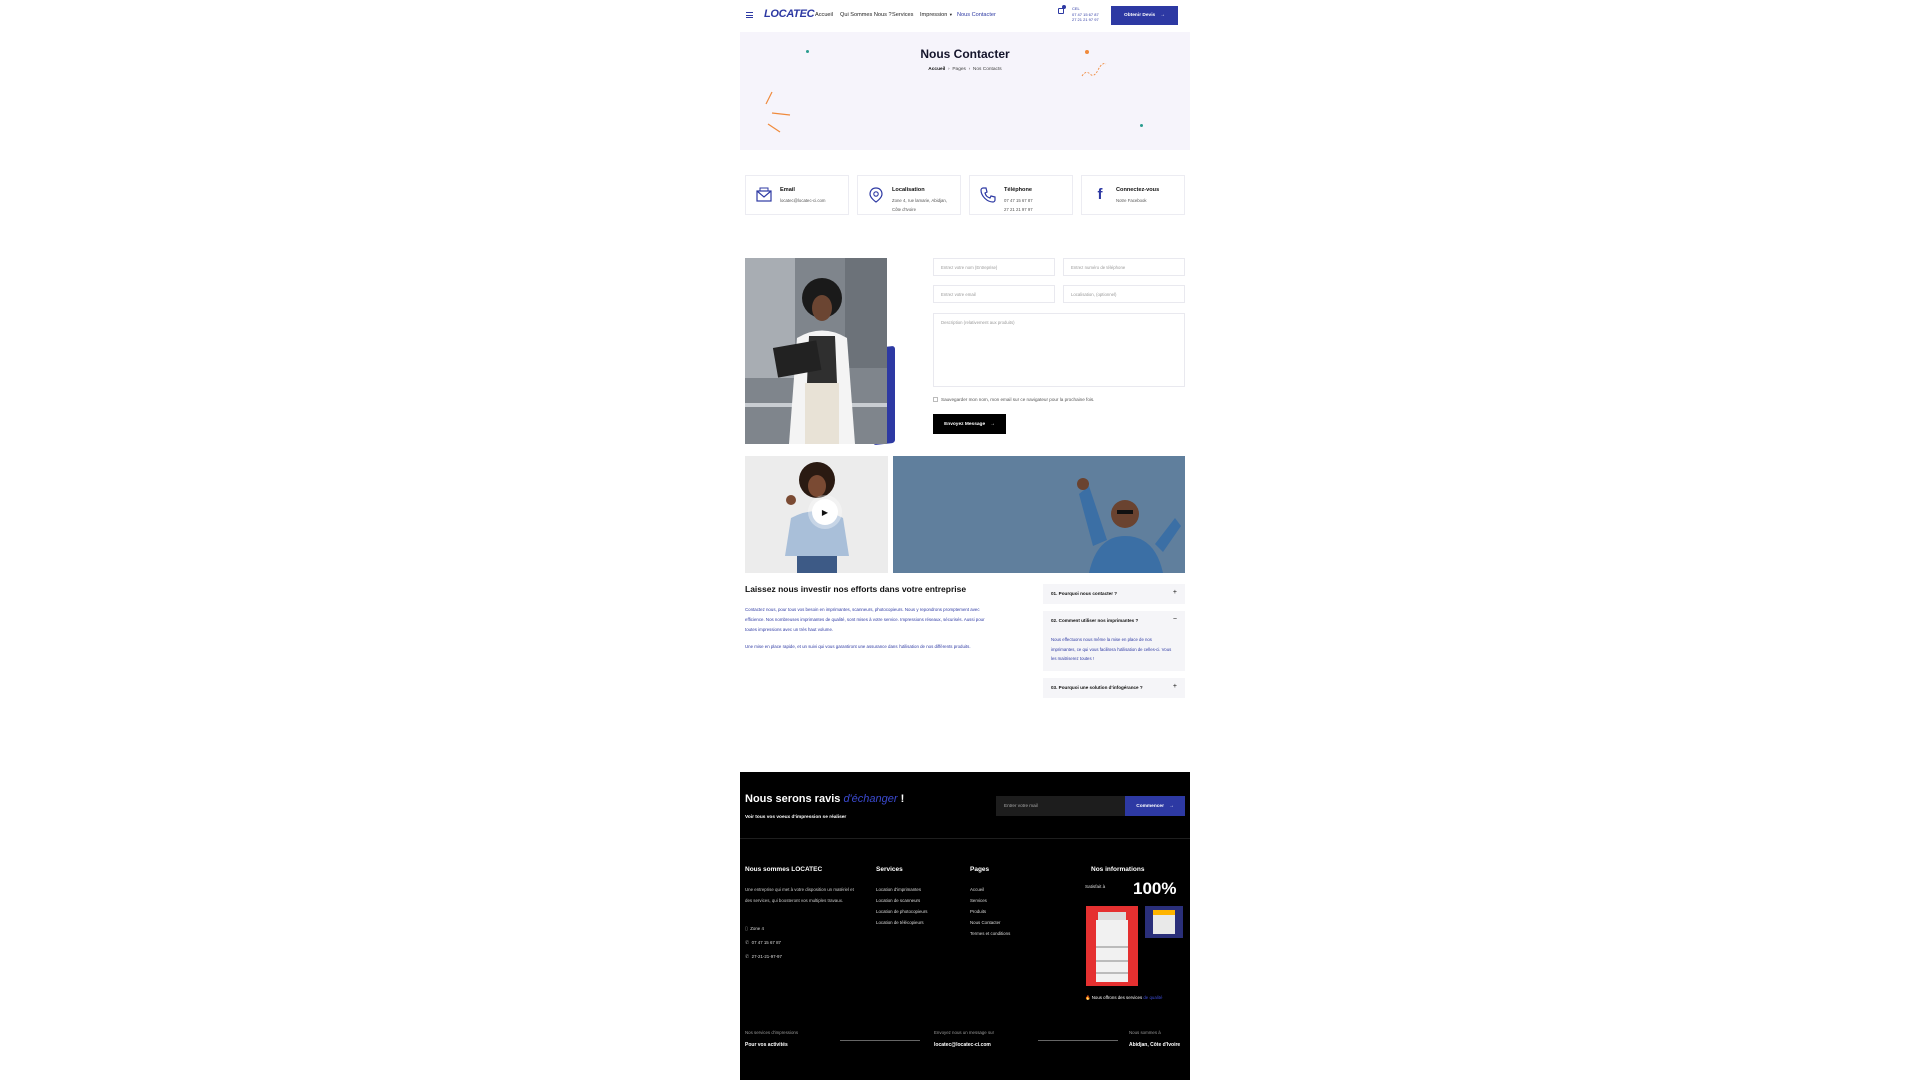 Image resolution: width=1920 pixels, height=1080 pixels. What do you see at coordinates (978, 911) in the screenshot?
I see `footer-link: Produits` at bounding box center [978, 911].